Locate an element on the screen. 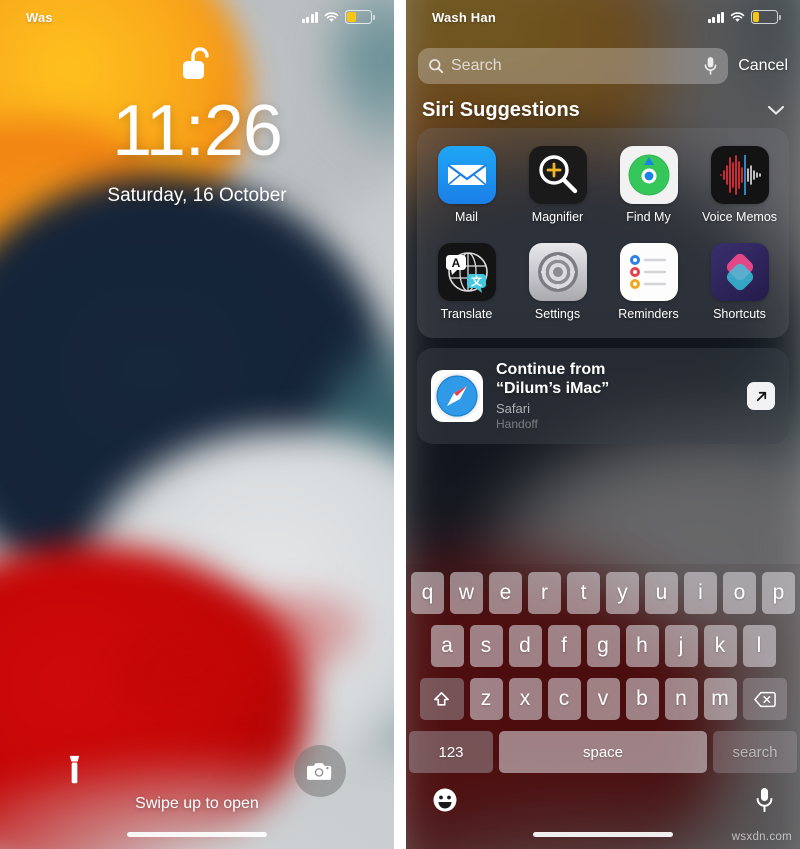  key-m: m is located at coordinates (720, 699).